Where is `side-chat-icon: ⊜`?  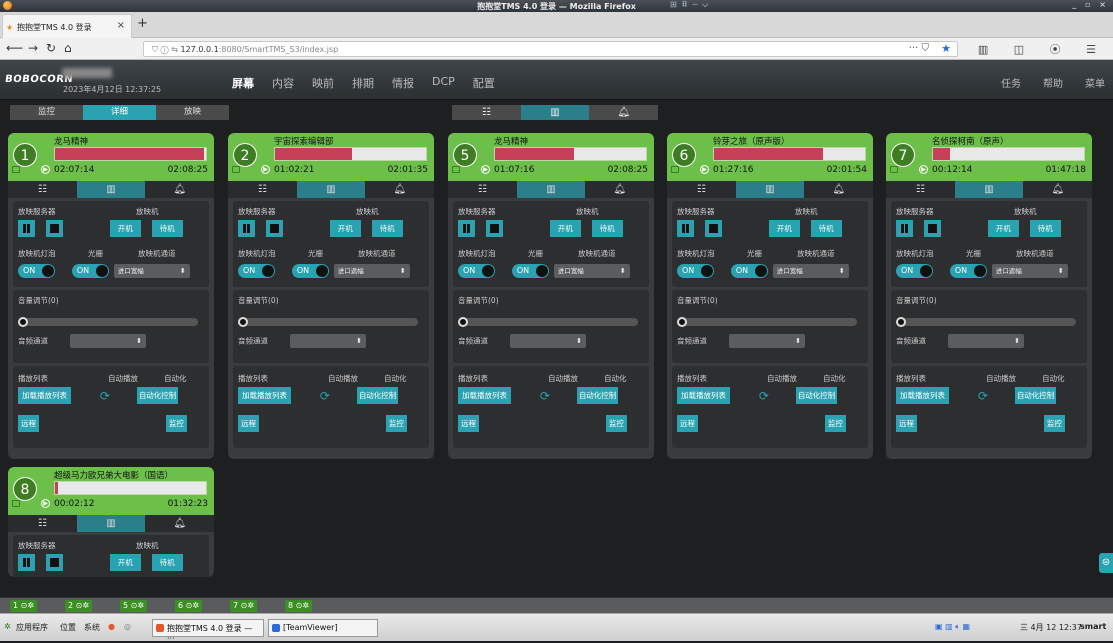 side-chat-icon: ⊜ is located at coordinates (1106, 563).